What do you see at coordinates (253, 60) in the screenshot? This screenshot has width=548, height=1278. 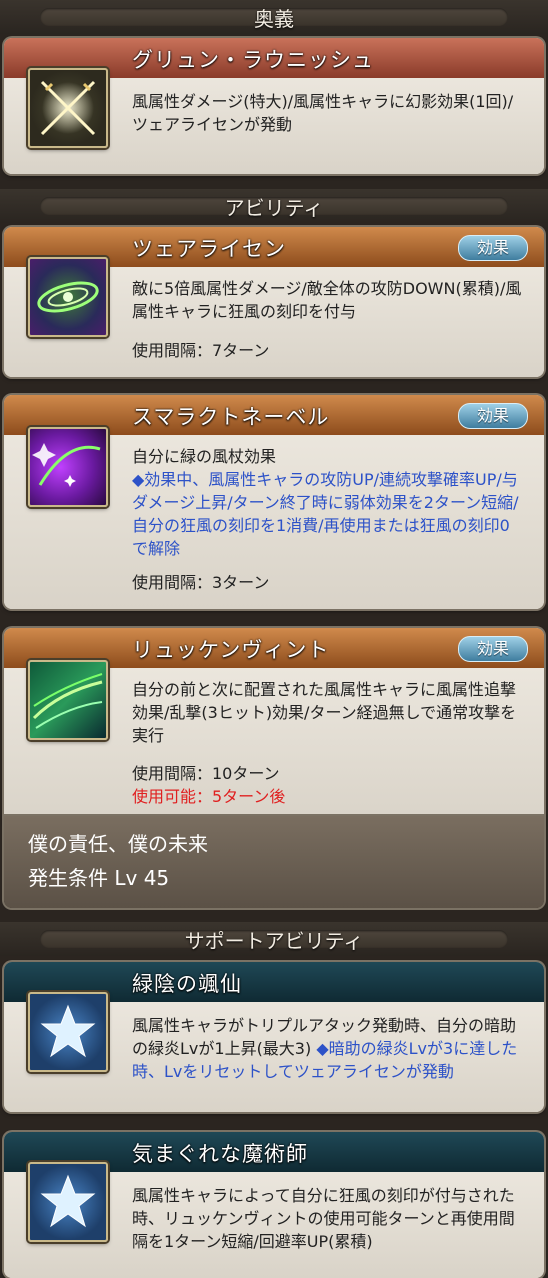 I see `ougi-name: グリュン・ラウニッシュ` at bounding box center [253, 60].